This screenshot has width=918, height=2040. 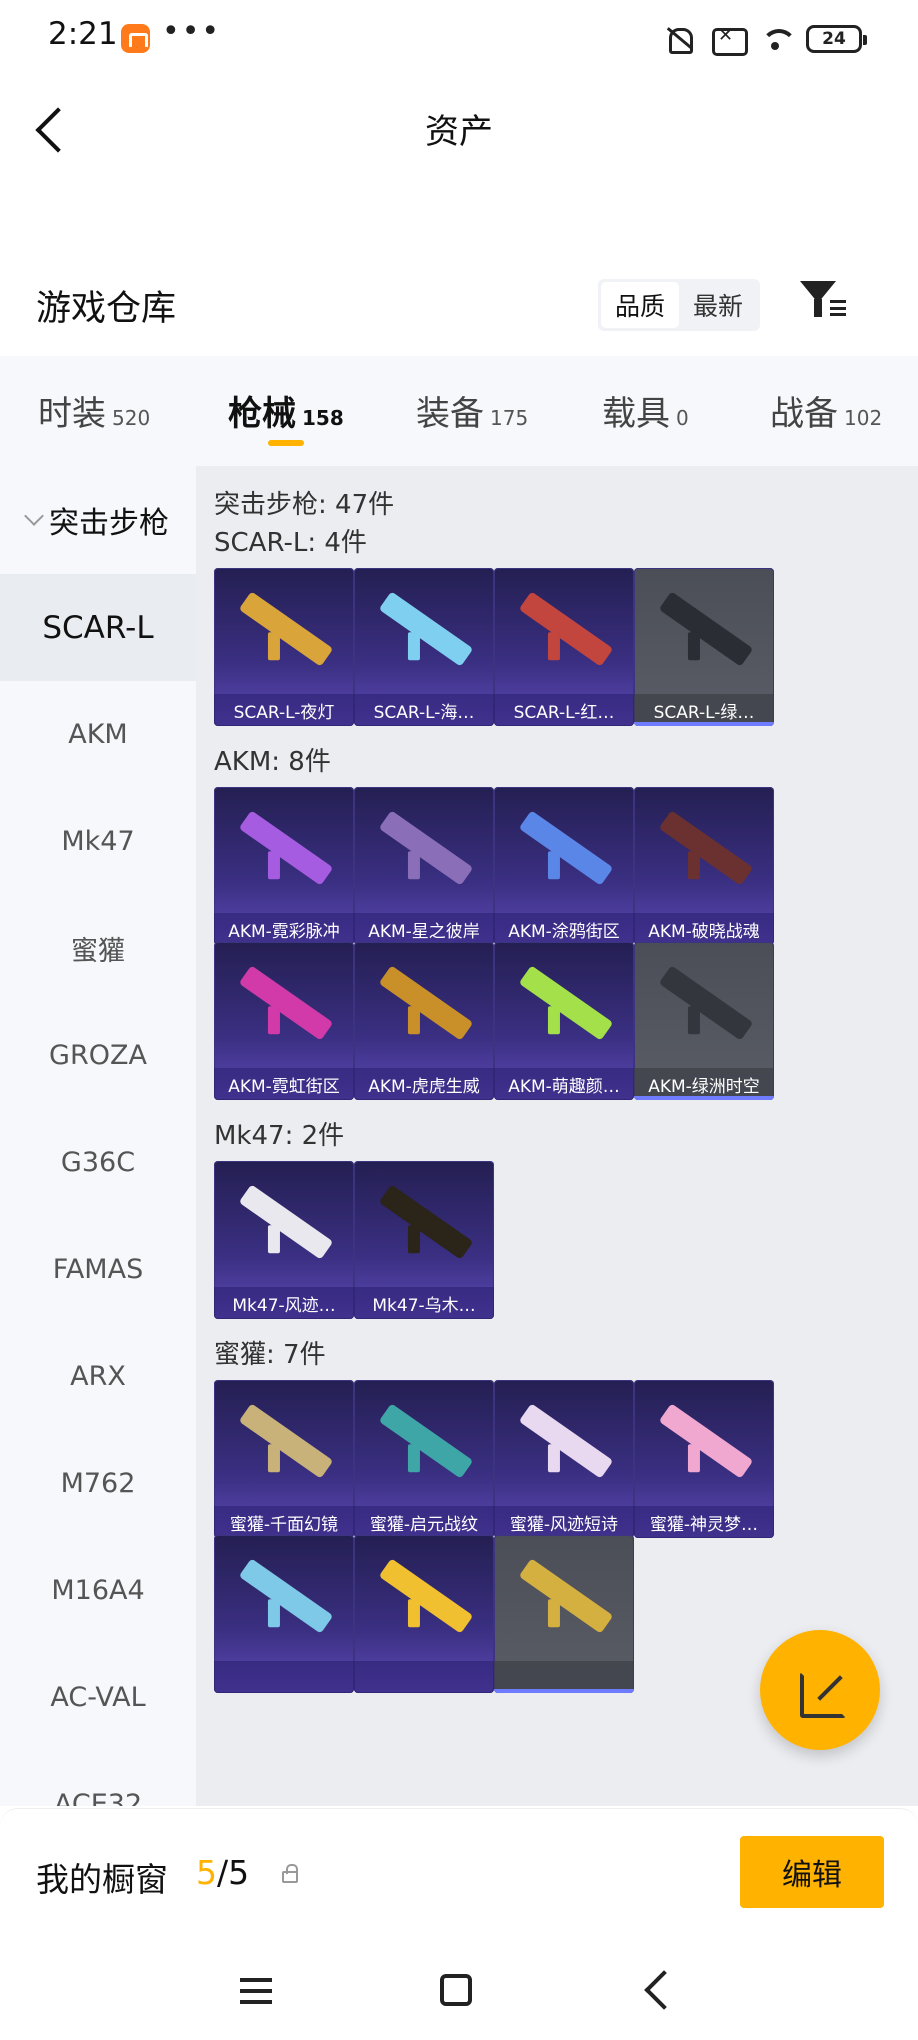 What do you see at coordinates (98, 1269) in the screenshot?
I see `sidebar-item: FAMAS` at bounding box center [98, 1269].